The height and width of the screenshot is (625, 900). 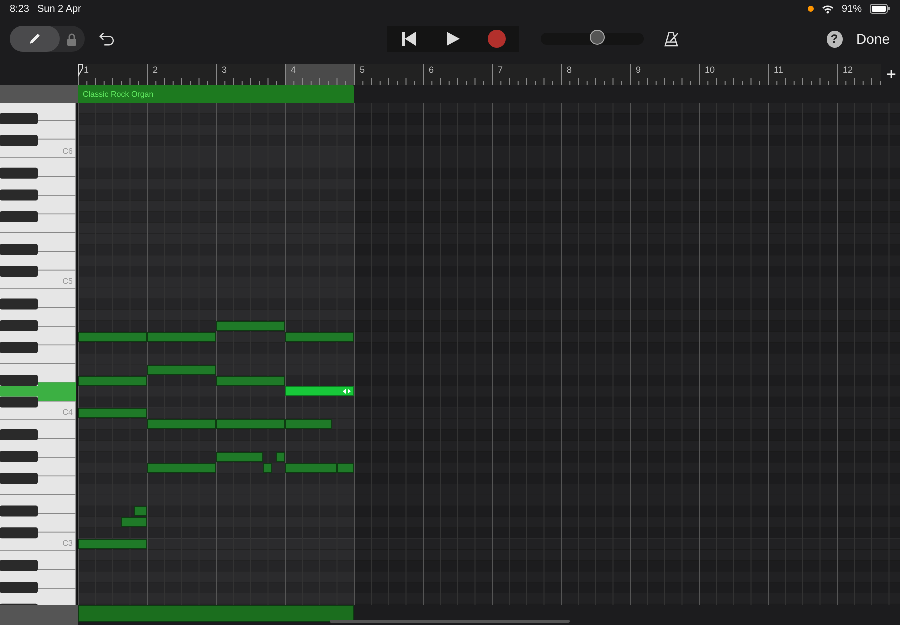 What do you see at coordinates (347, 391) in the screenshot?
I see `resize-handle-icon` at bounding box center [347, 391].